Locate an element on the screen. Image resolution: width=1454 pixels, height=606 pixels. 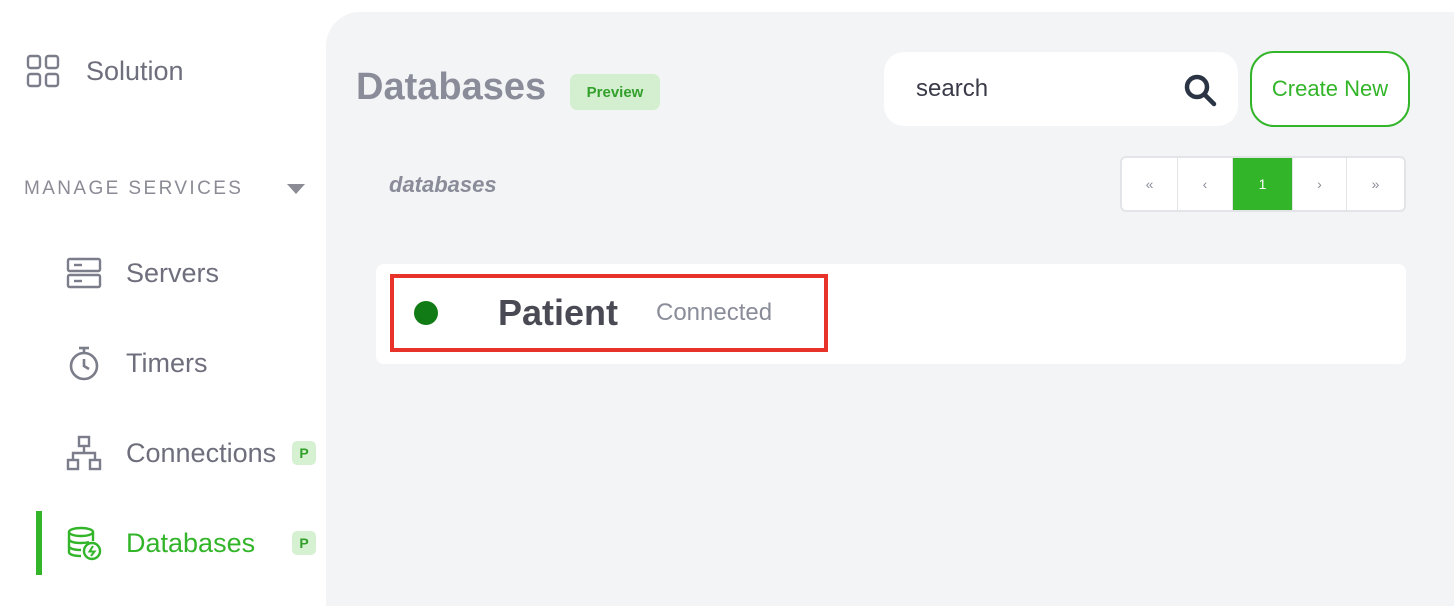
section-title: MANAGE SERVICES is located at coordinates (134, 188).